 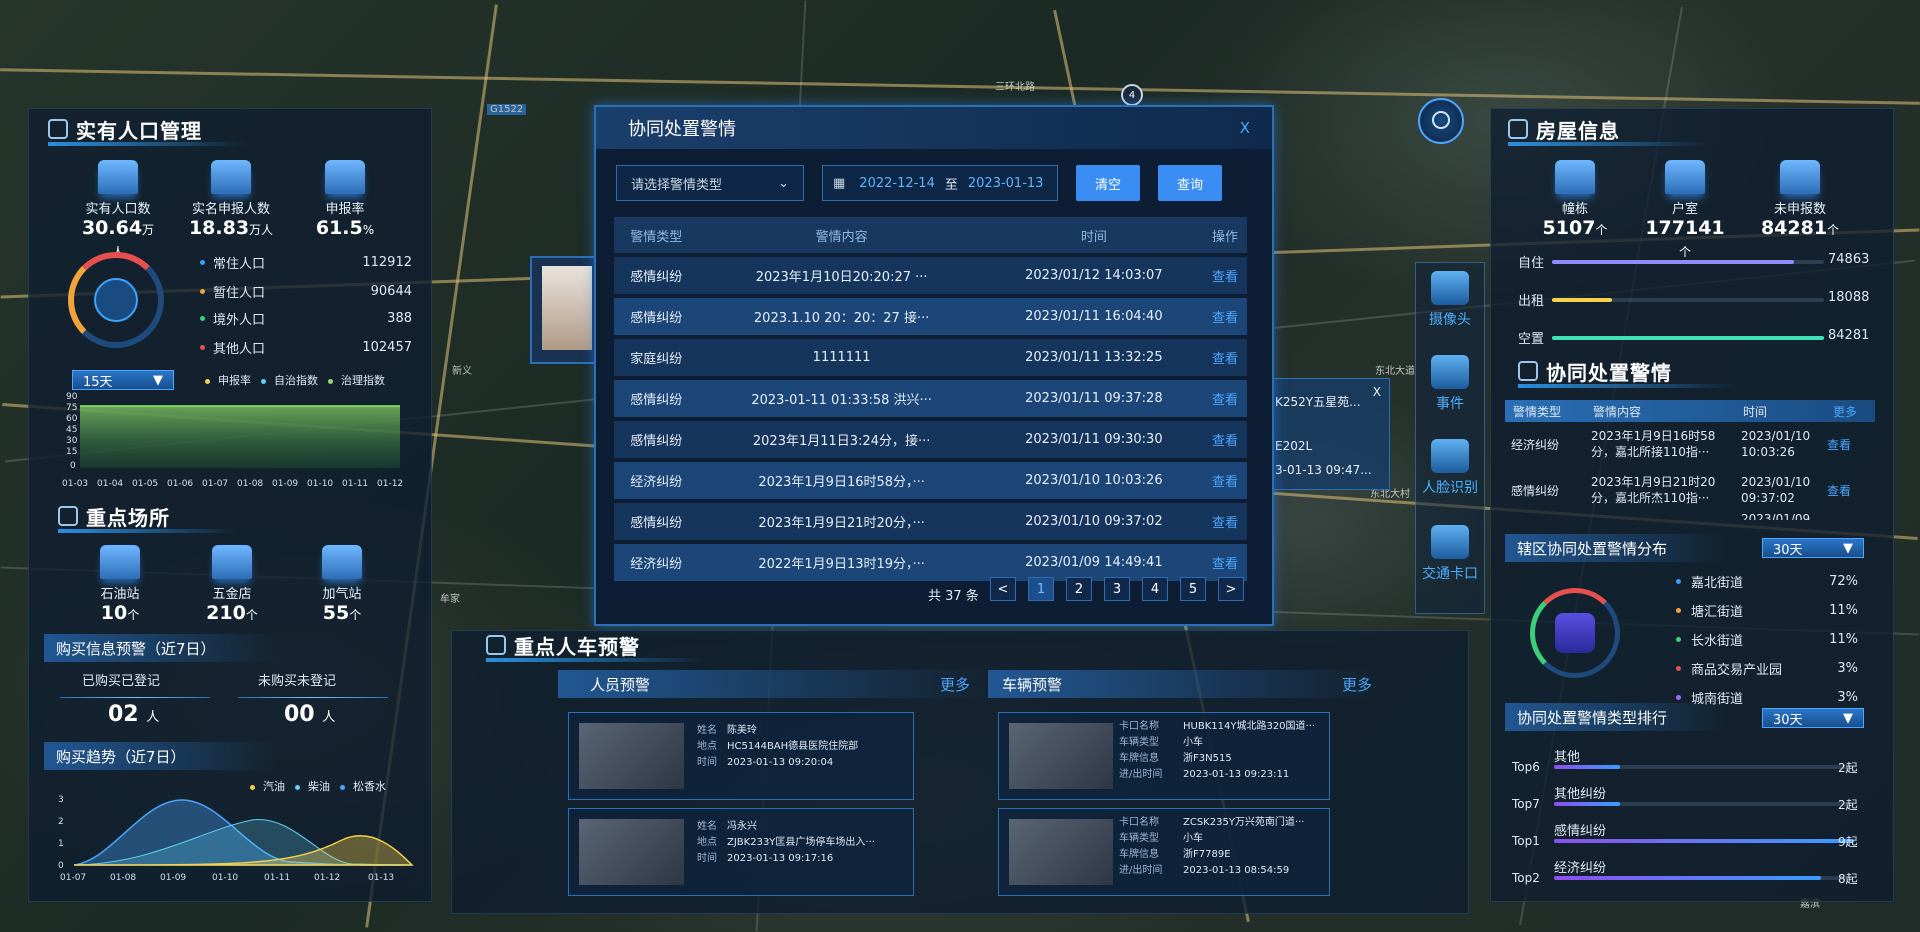 I want to click on page-button: 1, so click(x=1041, y=589).